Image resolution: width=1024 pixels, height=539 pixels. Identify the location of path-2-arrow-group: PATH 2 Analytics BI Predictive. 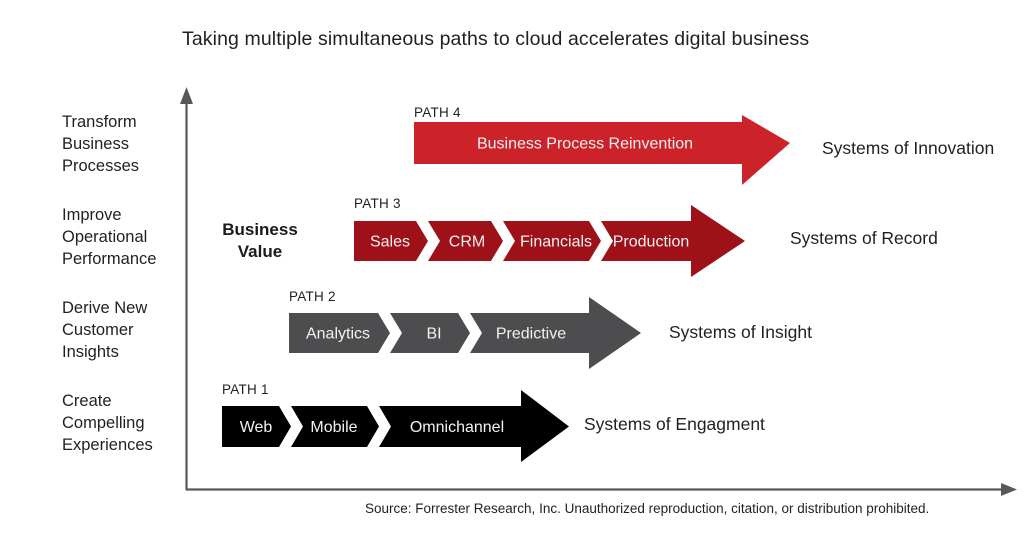
(474, 334).